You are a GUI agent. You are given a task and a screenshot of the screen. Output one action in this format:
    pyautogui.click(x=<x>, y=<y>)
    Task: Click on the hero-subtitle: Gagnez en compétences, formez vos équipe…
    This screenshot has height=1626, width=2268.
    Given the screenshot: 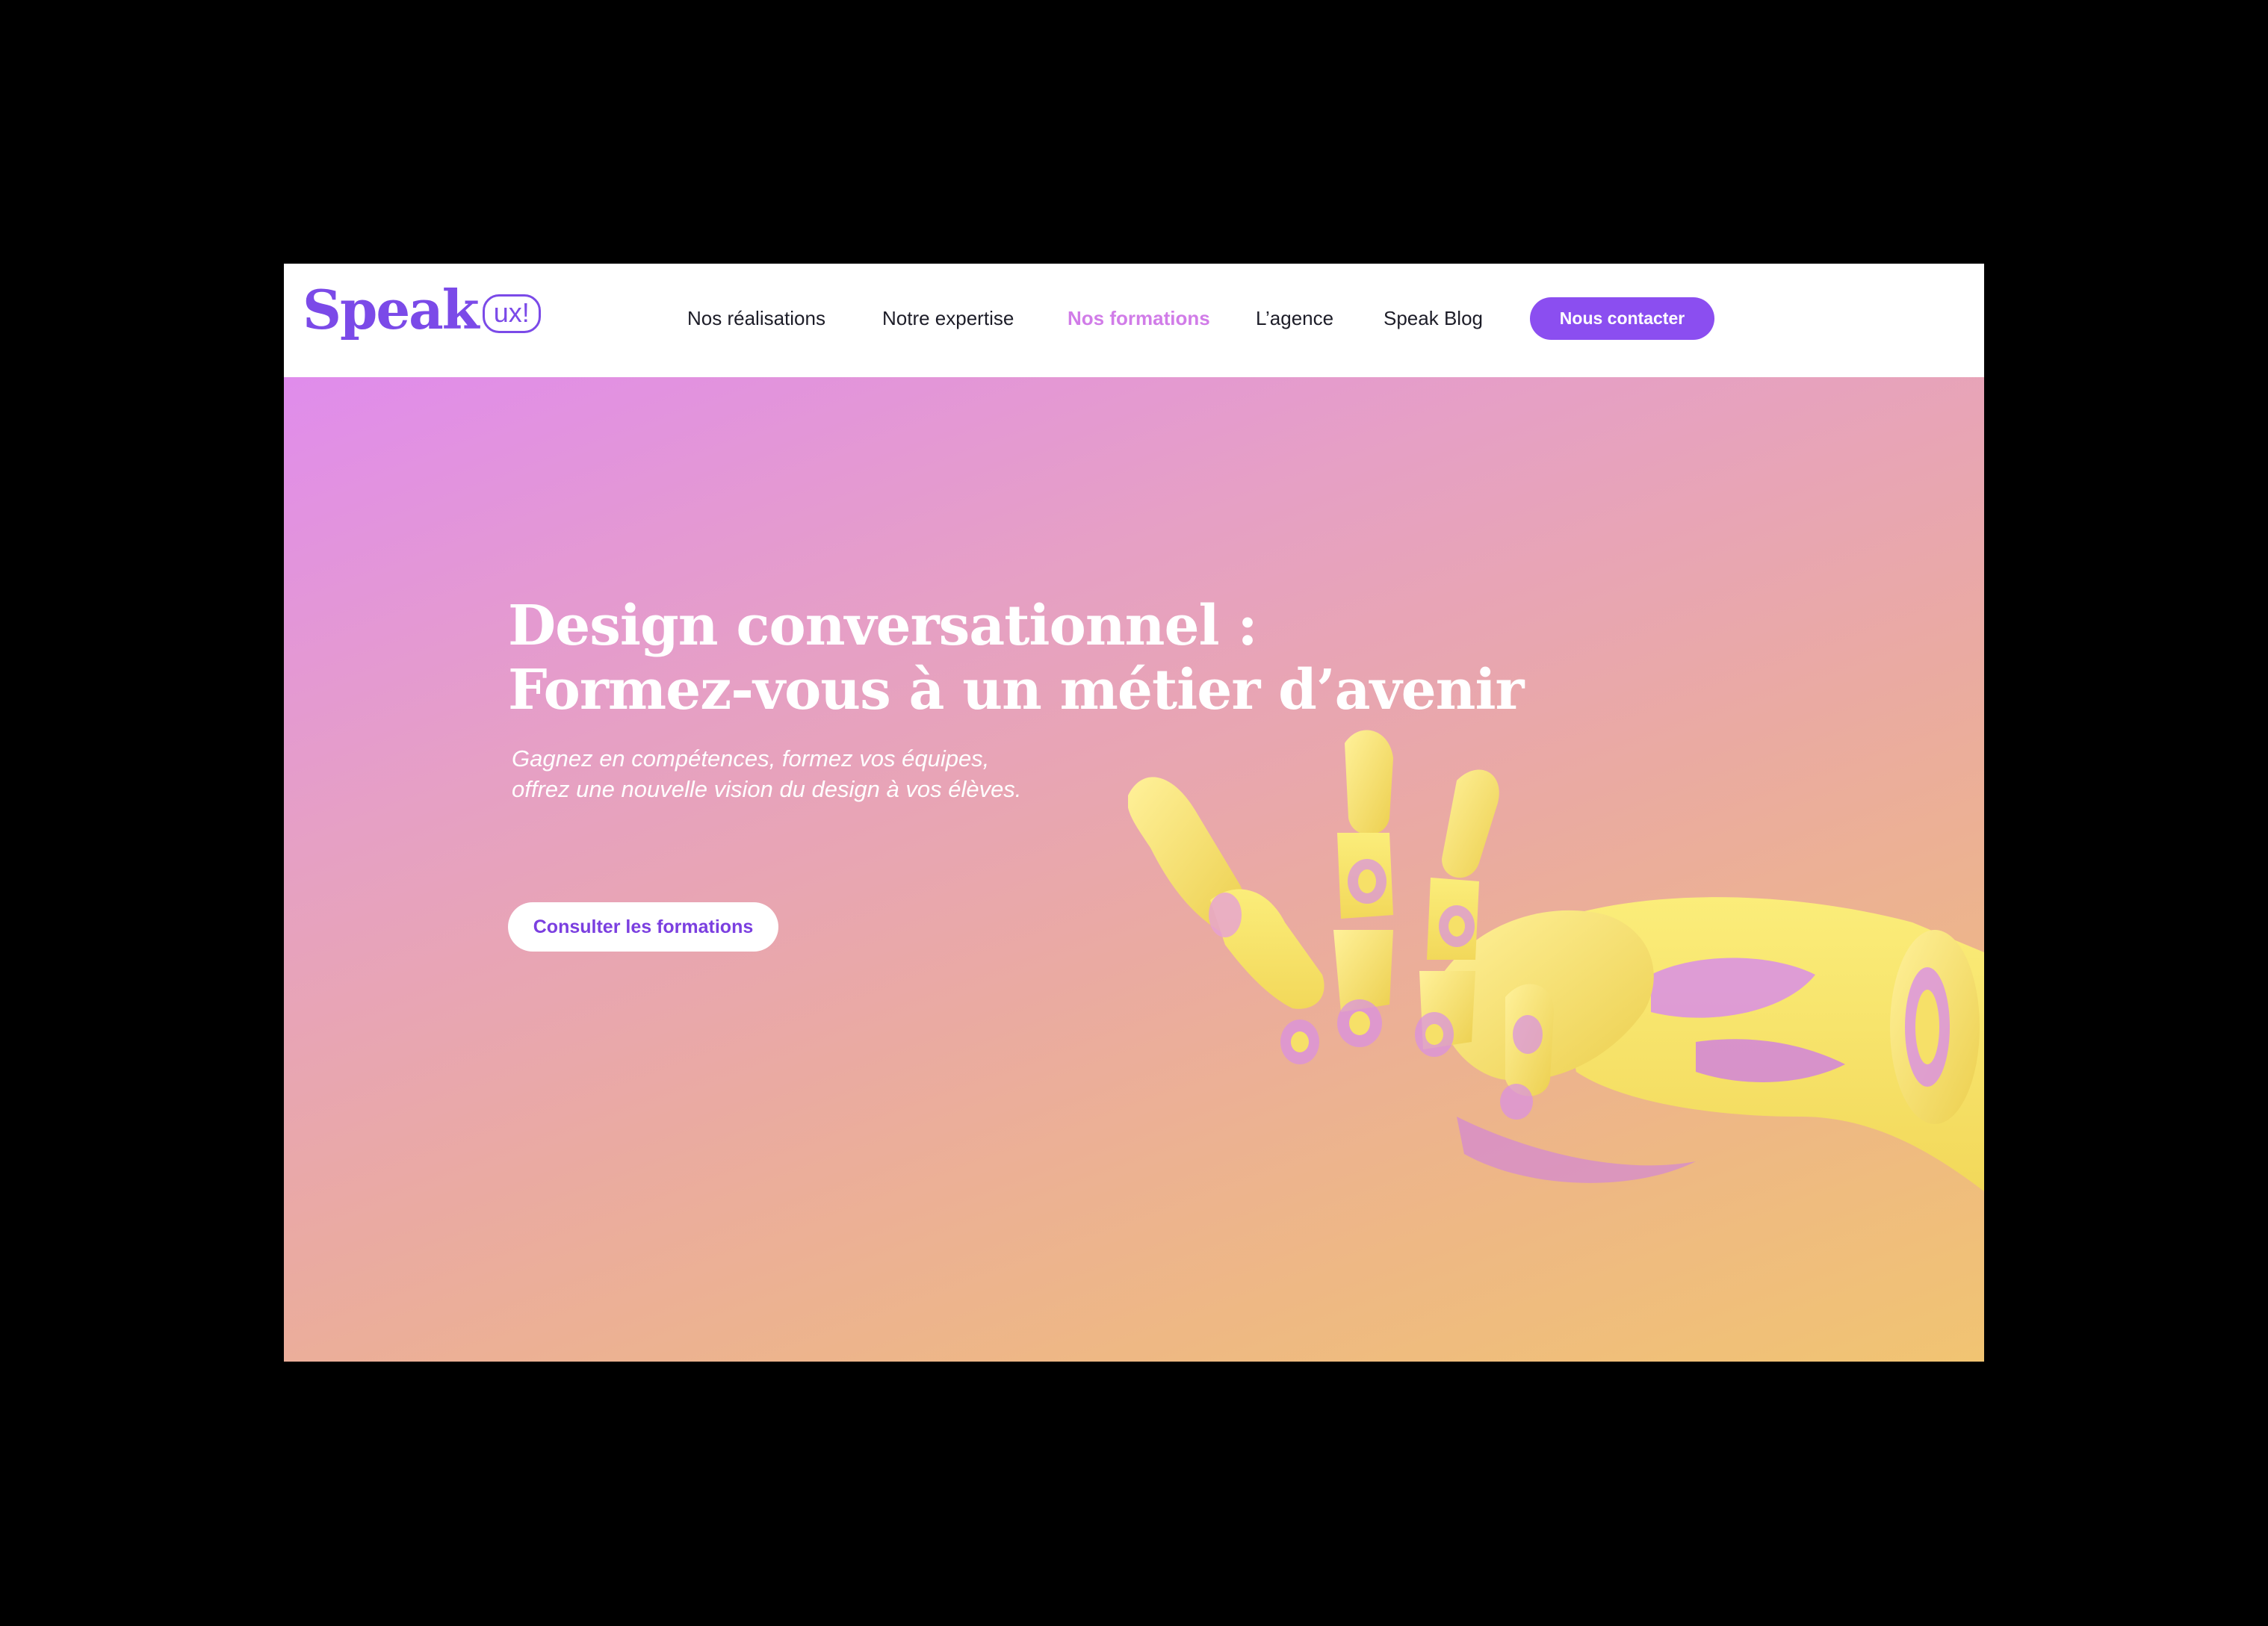 What is the action you would take?
    pyautogui.click(x=766, y=773)
    